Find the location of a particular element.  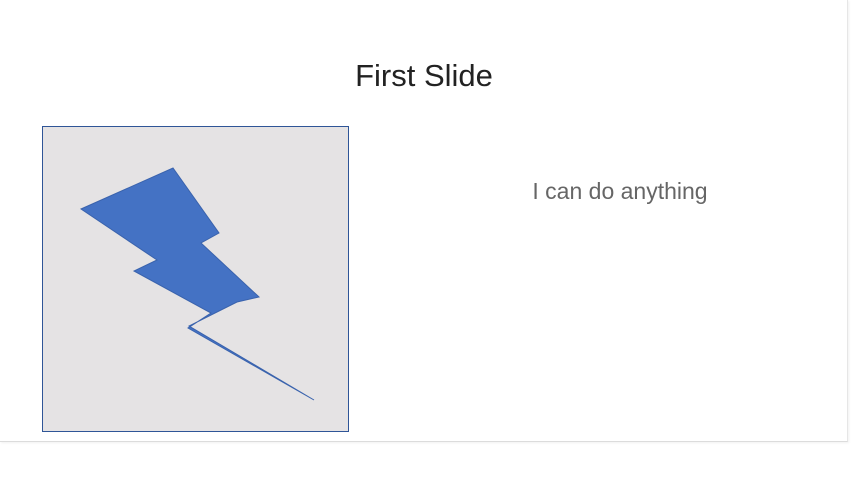

lightning-bolt-shape is located at coordinates (197, 284).